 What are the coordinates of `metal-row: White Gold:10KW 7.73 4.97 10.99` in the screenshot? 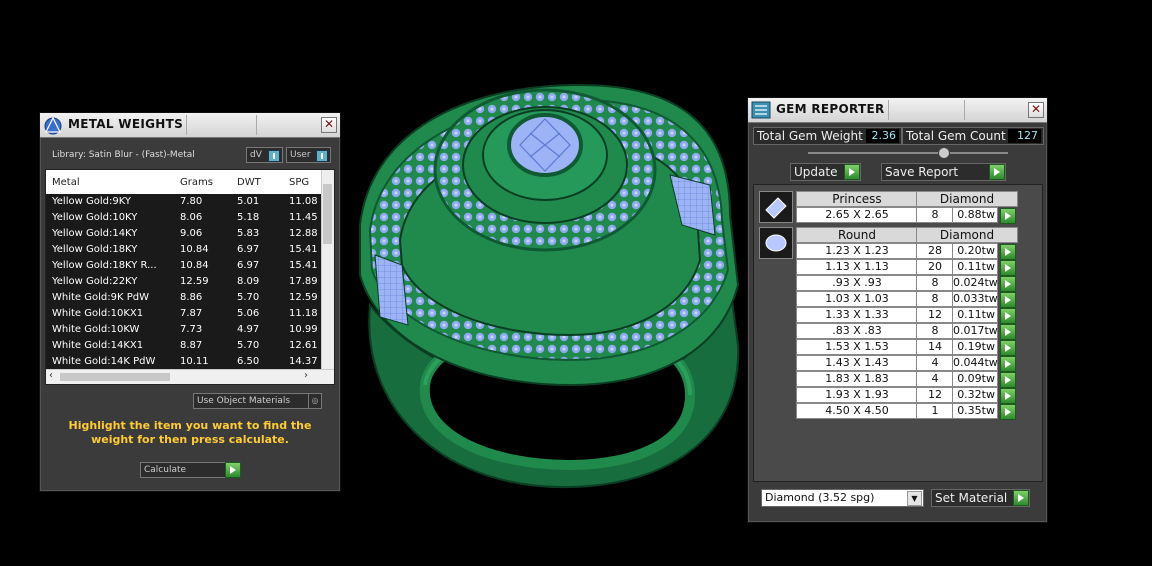 It's located at (184, 330).